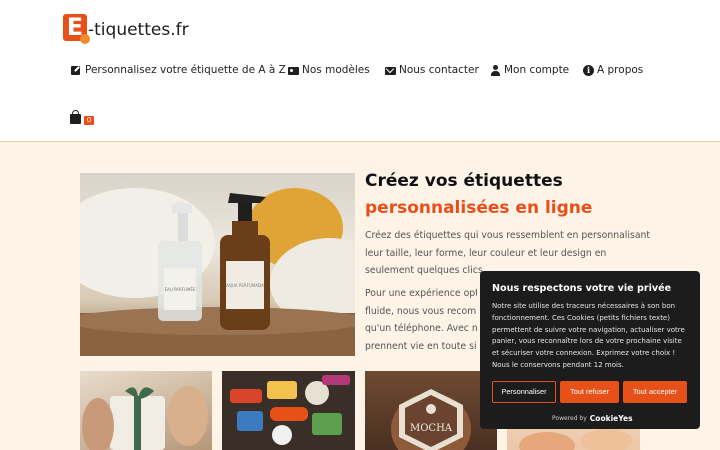  What do you see at coordinates (390, 70) in the screenshot?
I see `envelope-icon` at bounding box center [390, 70].